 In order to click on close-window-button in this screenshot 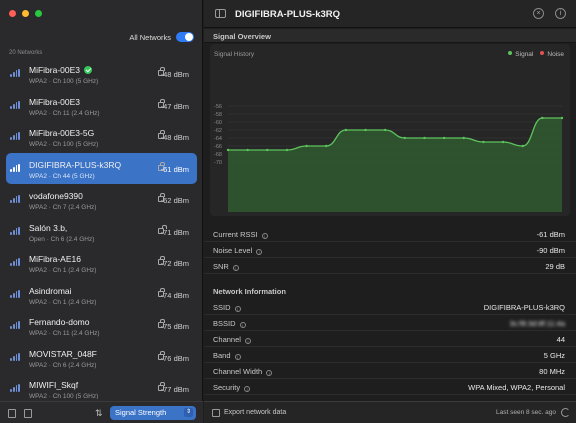, I will do `click(12, 13)`.